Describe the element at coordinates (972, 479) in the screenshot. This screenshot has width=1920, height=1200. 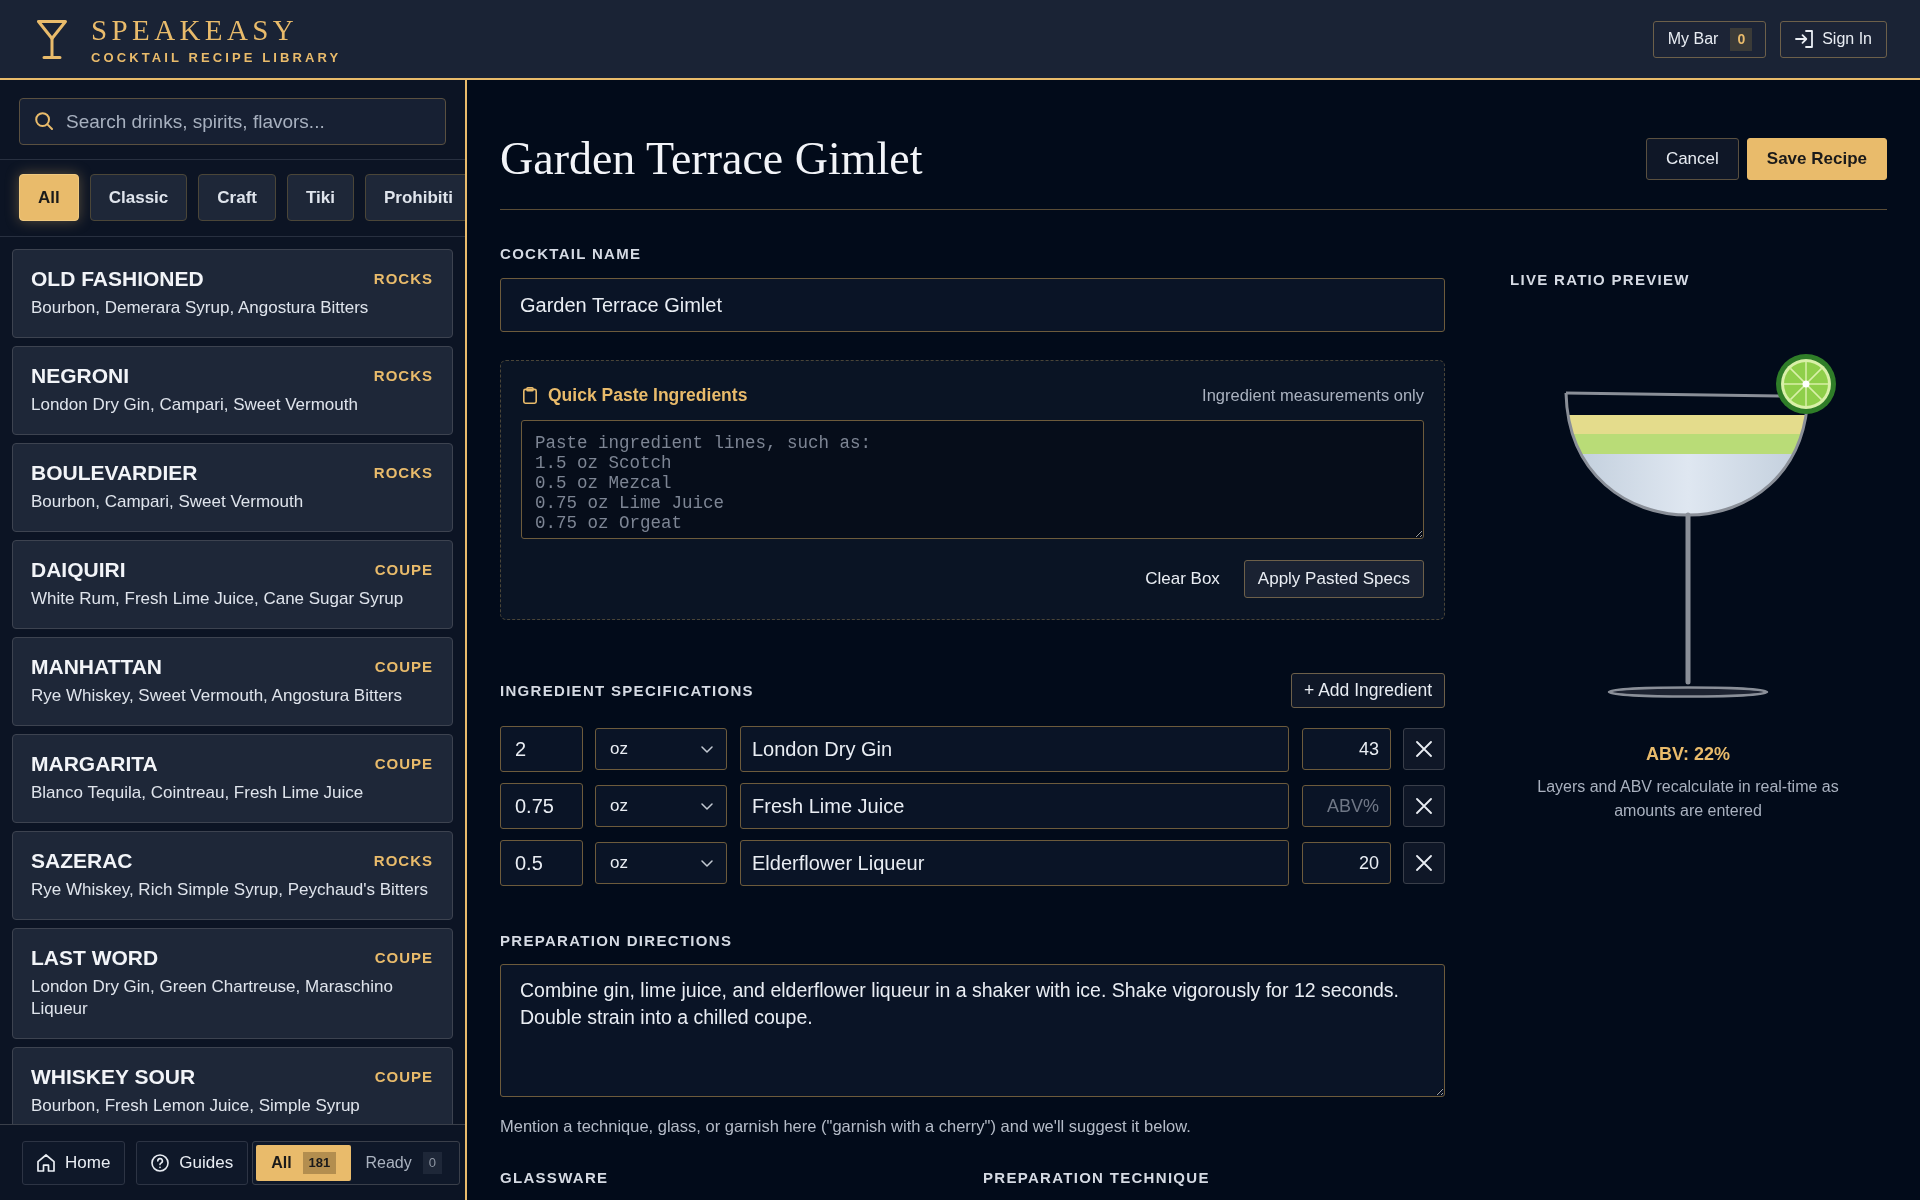
I see `paste-ingredients-field: Paste ingredient lines, such as: 1.5 oz Scotch 0.5 oz Mezcal 0.75 oz Lime Juice 0.75 oz Orgeat` at that location.